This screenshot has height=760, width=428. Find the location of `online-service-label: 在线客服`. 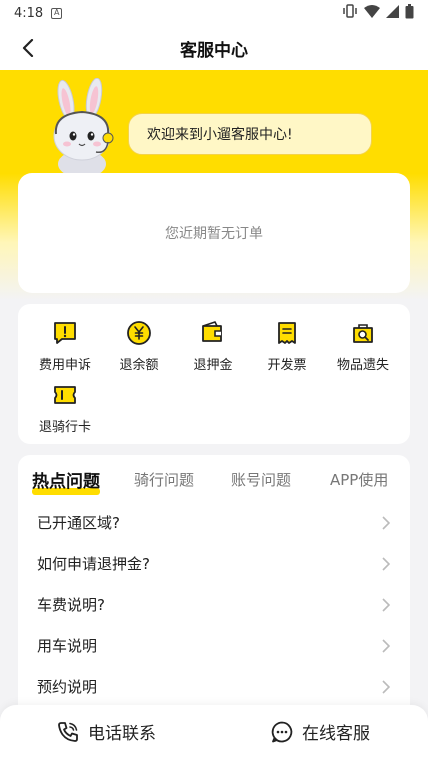

online-service-label: 在线客服 is located at coordinates (336, 734).